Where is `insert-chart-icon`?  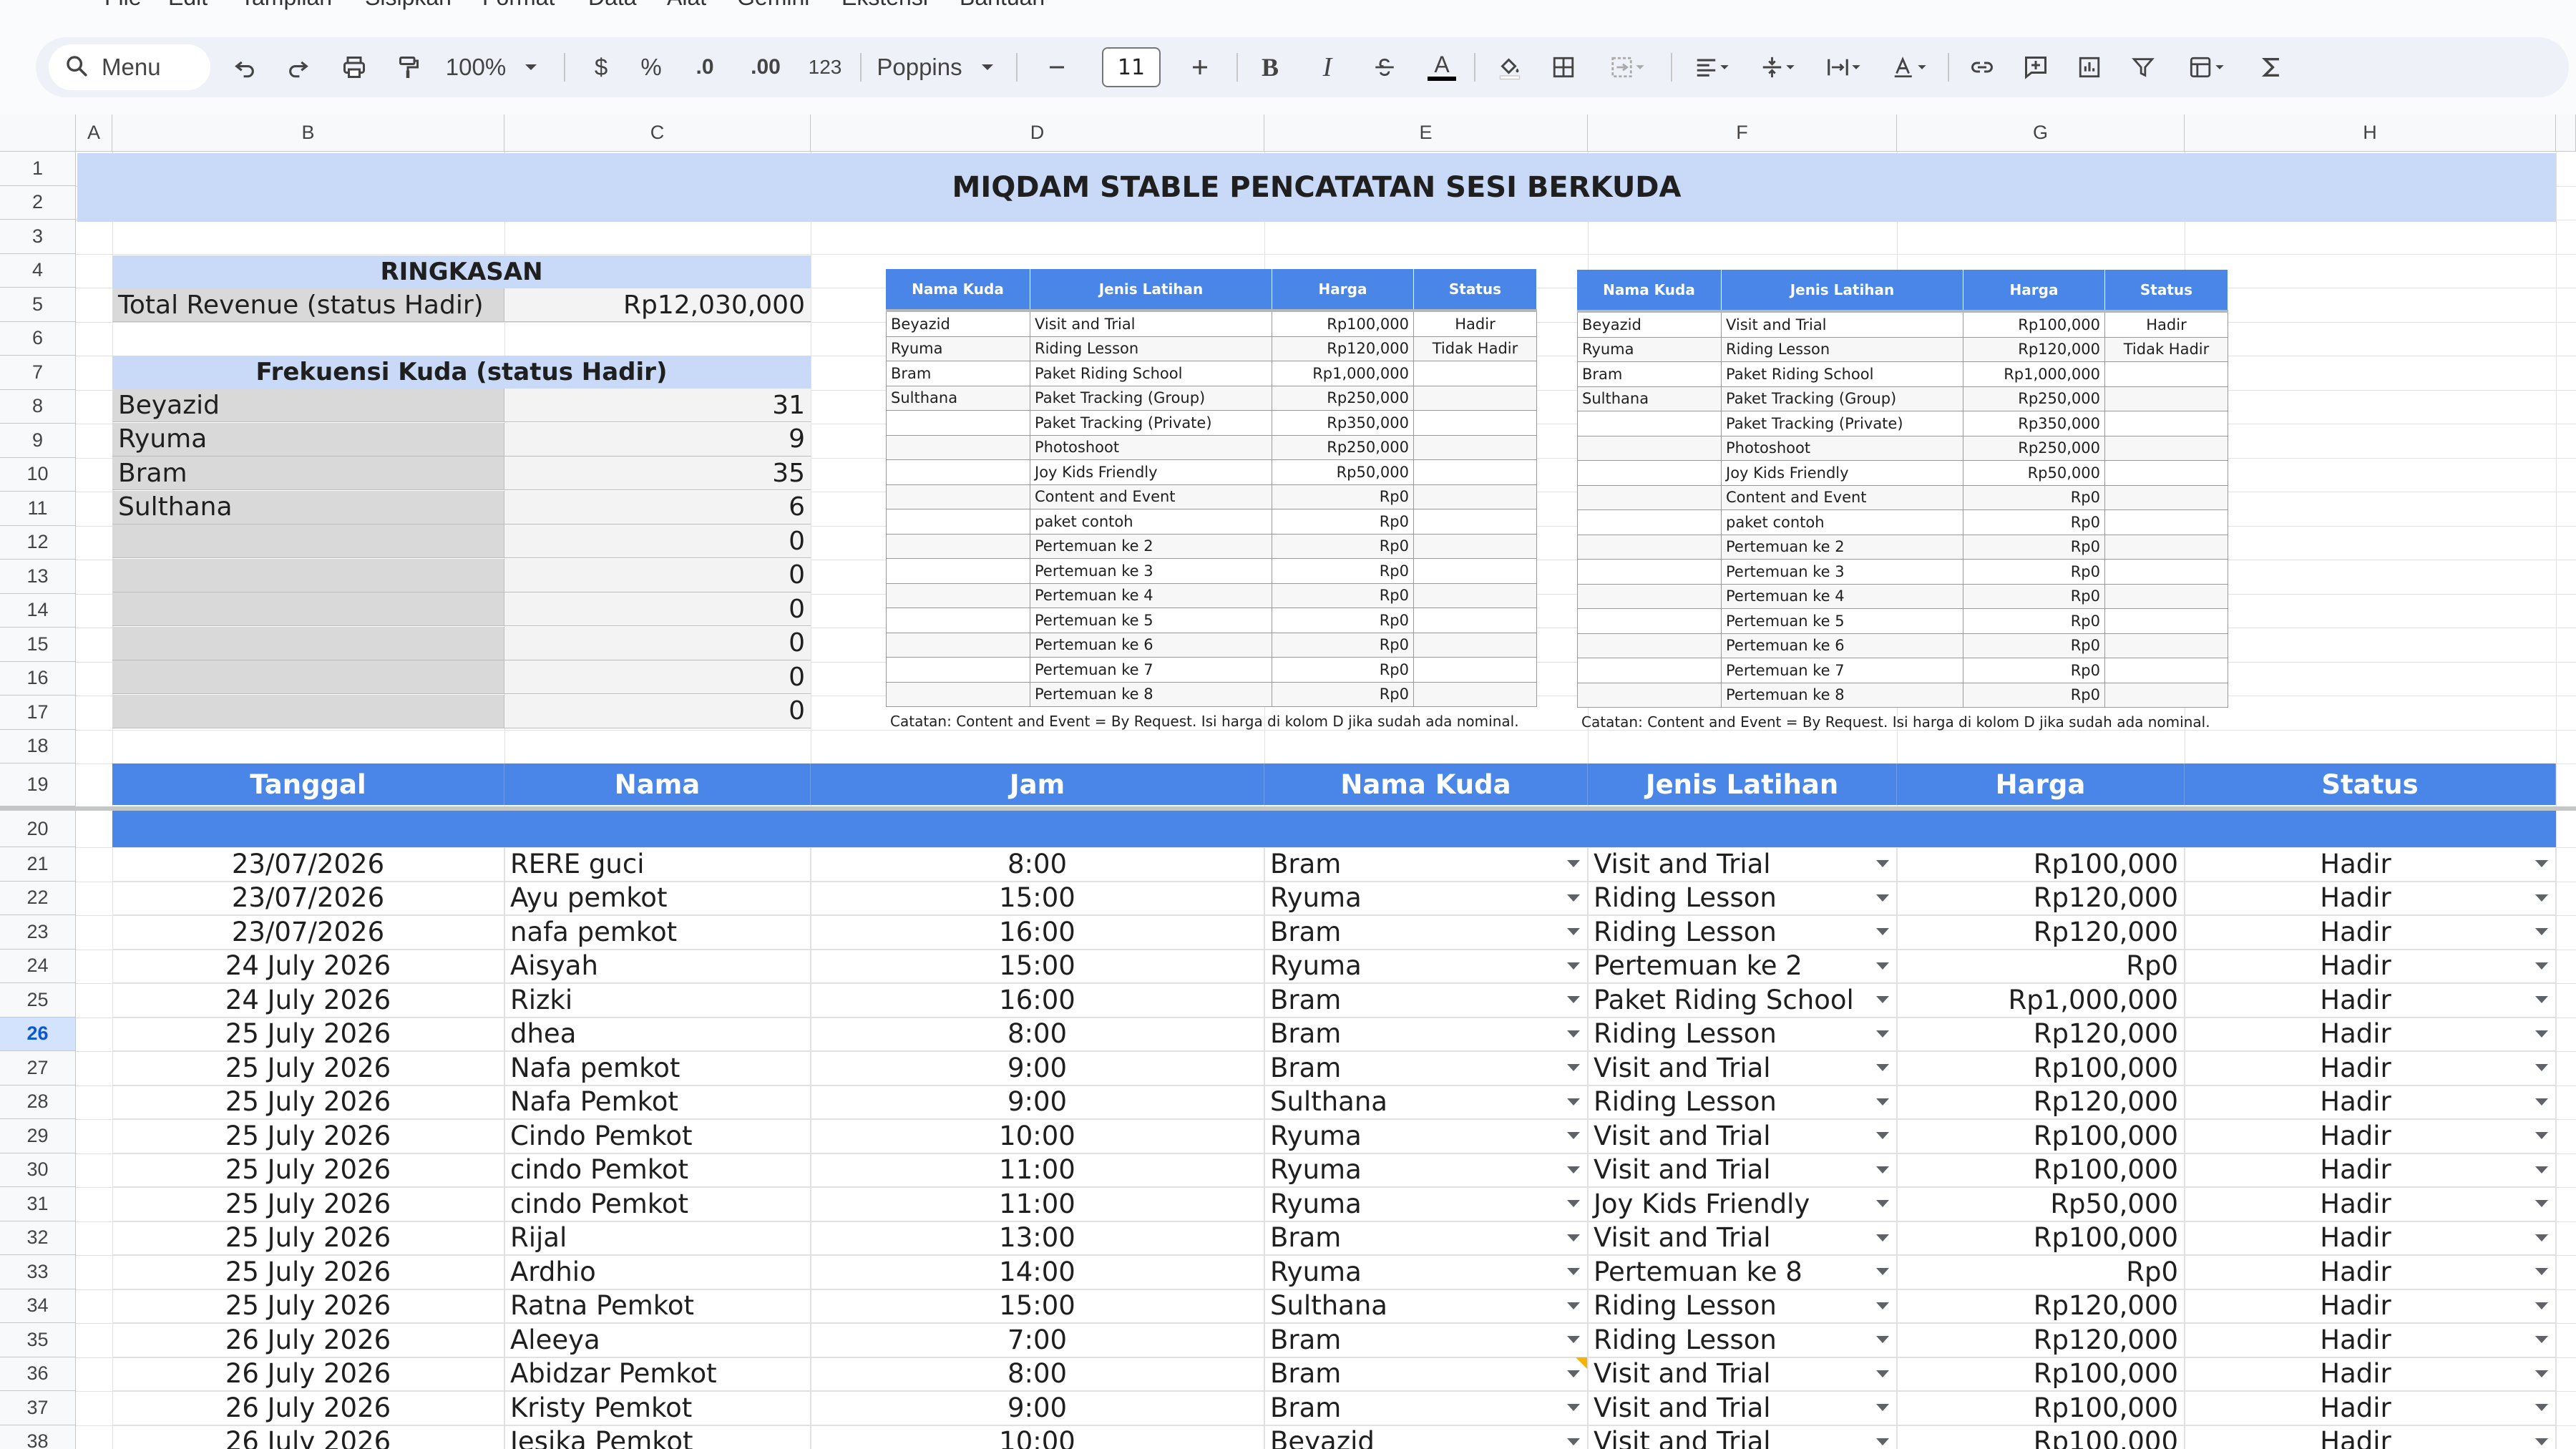
insert-chart-icon is located at coordinates (2089, 67).